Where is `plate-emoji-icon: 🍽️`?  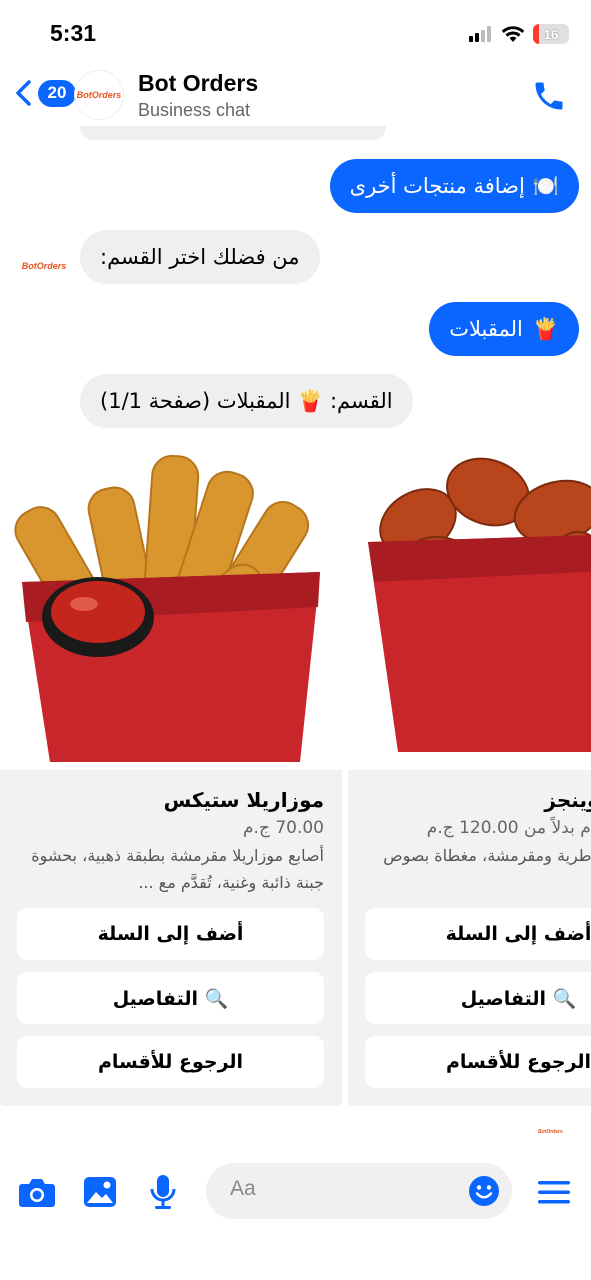
plate-emoji-icon: 🍽️ is located at coordinates (545, 185).